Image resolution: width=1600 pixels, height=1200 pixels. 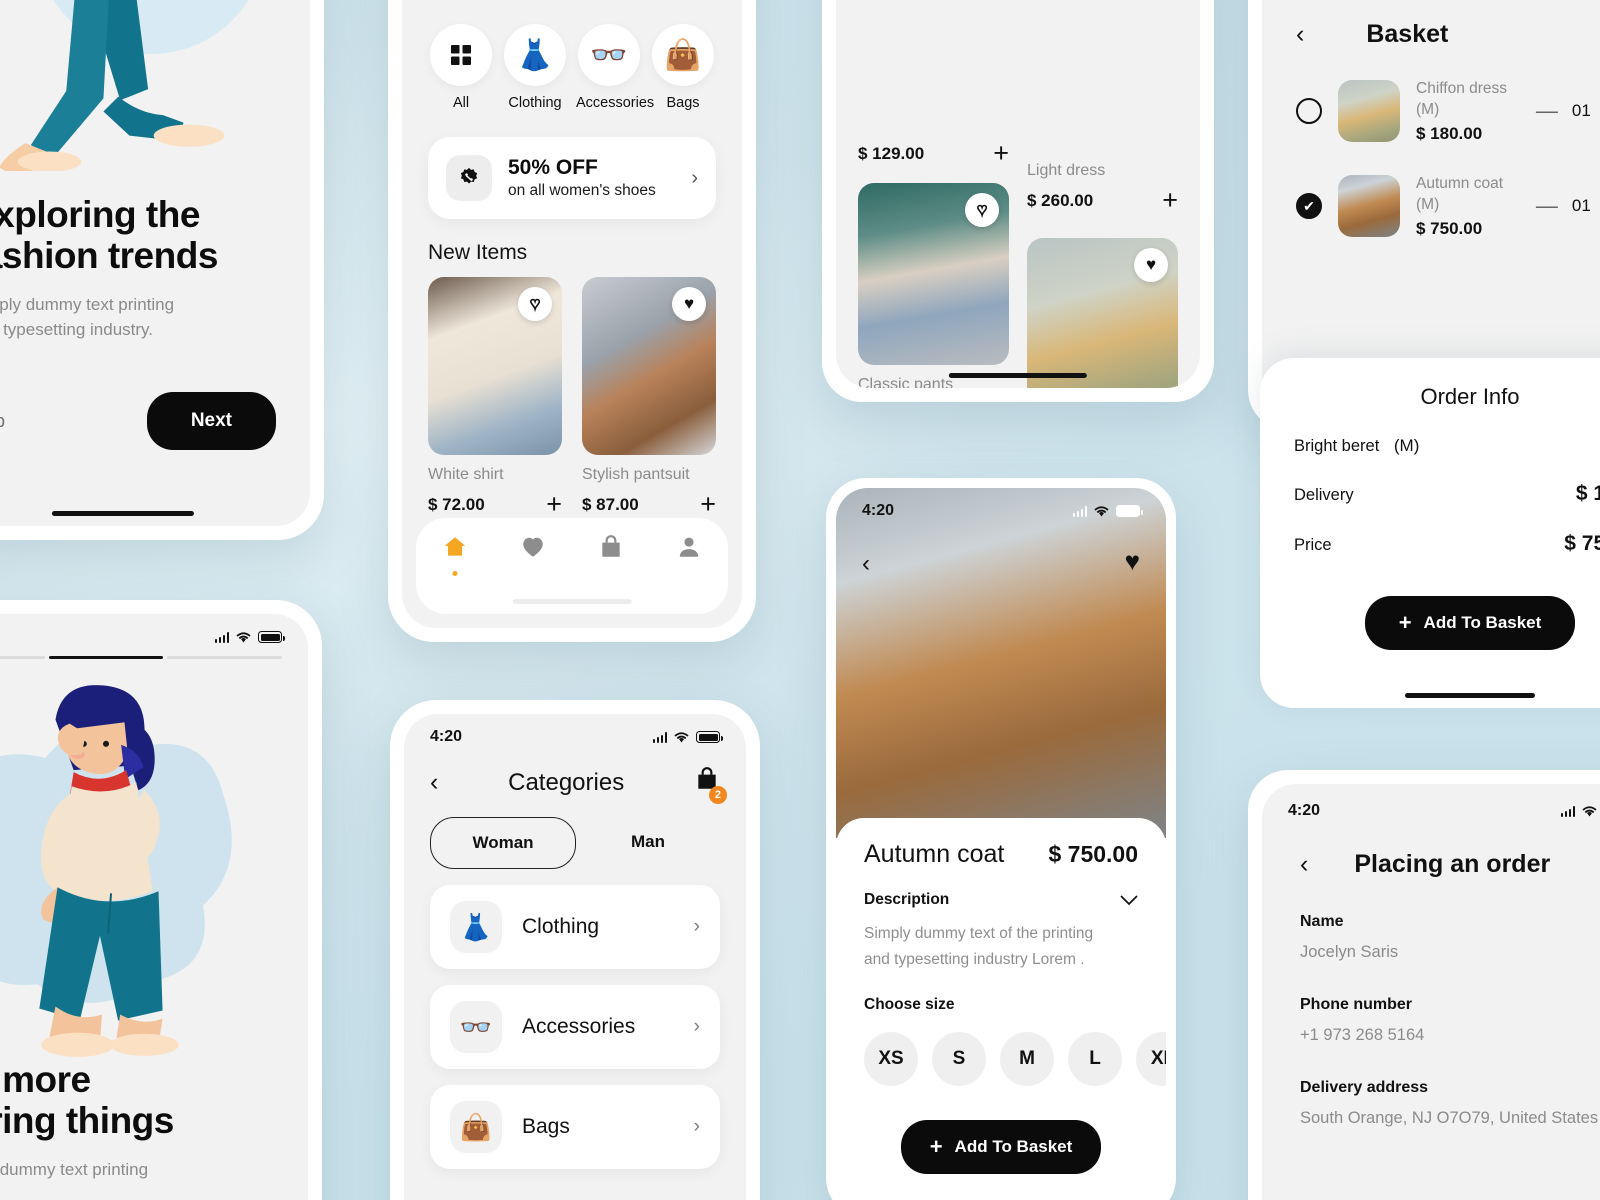 I want to click on categories-header: ‹ Categories 2, so click(x=575, y=777).